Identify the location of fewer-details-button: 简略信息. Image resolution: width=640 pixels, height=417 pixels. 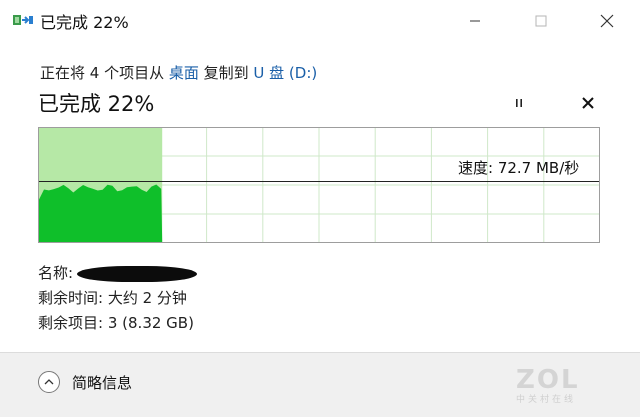
(85, 382).